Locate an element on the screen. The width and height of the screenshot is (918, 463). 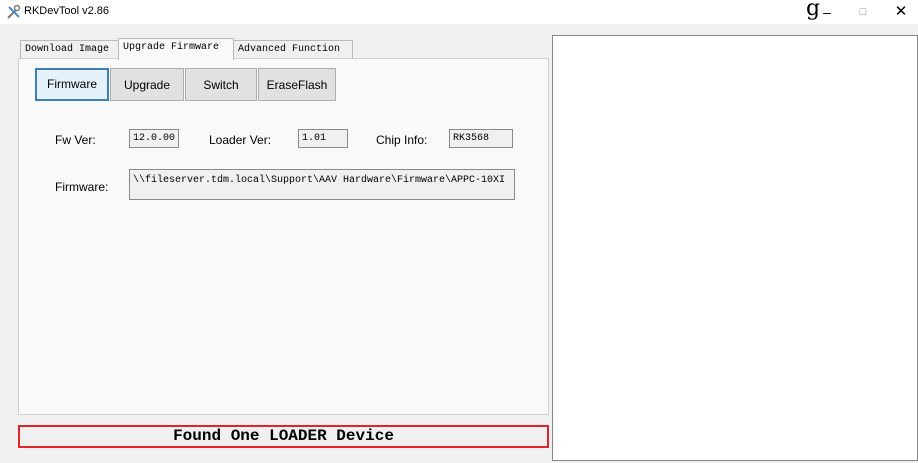
firmware-label: Firmware: is located at coordinates (82, 187).